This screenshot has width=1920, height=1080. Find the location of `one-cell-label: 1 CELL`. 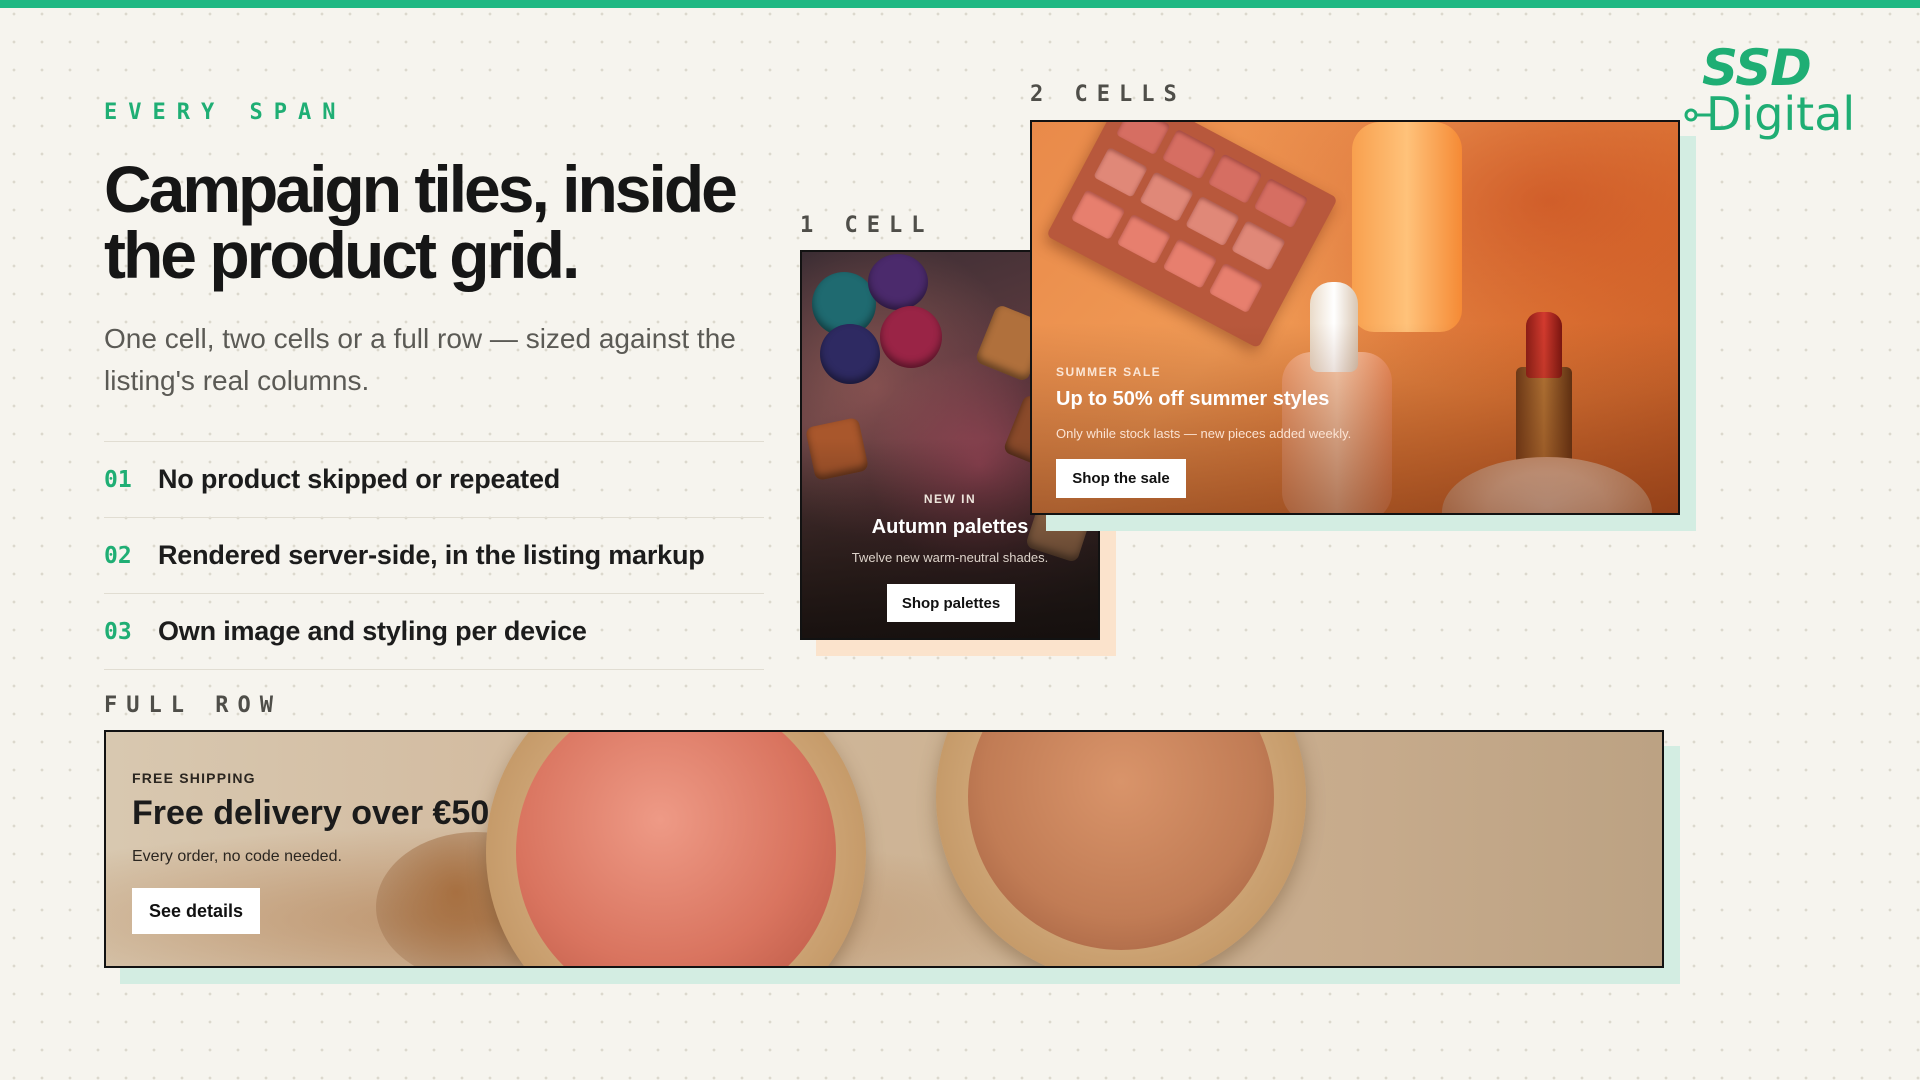

one-cell-label: 1 CELL is located at coordinates (867, 225).